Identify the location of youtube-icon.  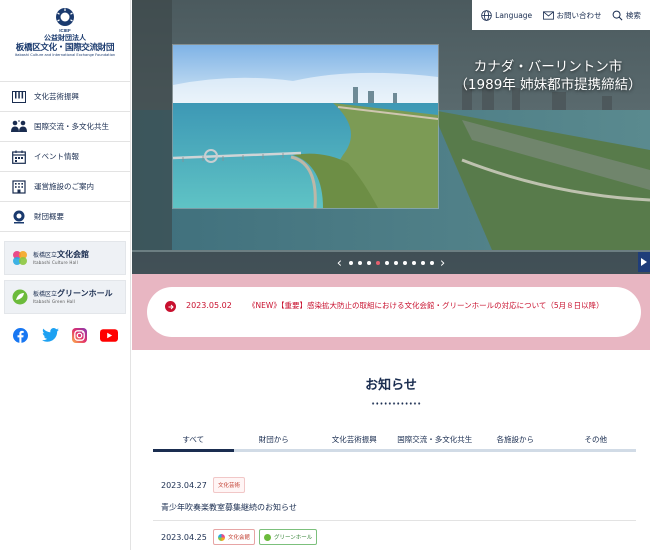
(109, 335).